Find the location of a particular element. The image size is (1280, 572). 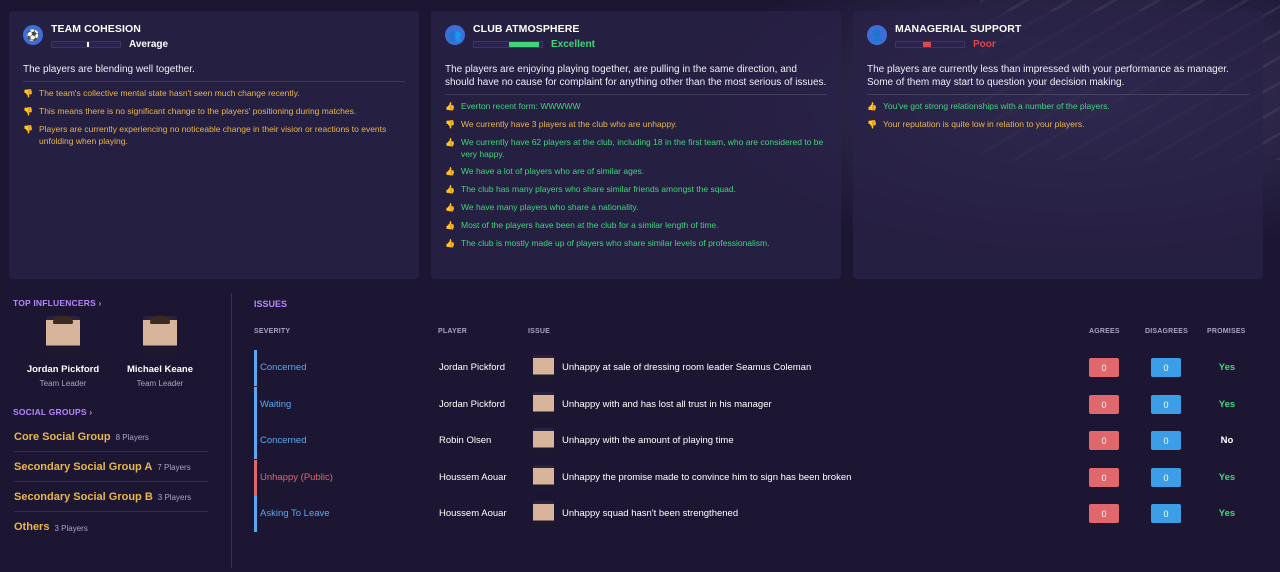

social-group-item: Secondary Social Group A 7 Players is located at coordinates (111, 467).